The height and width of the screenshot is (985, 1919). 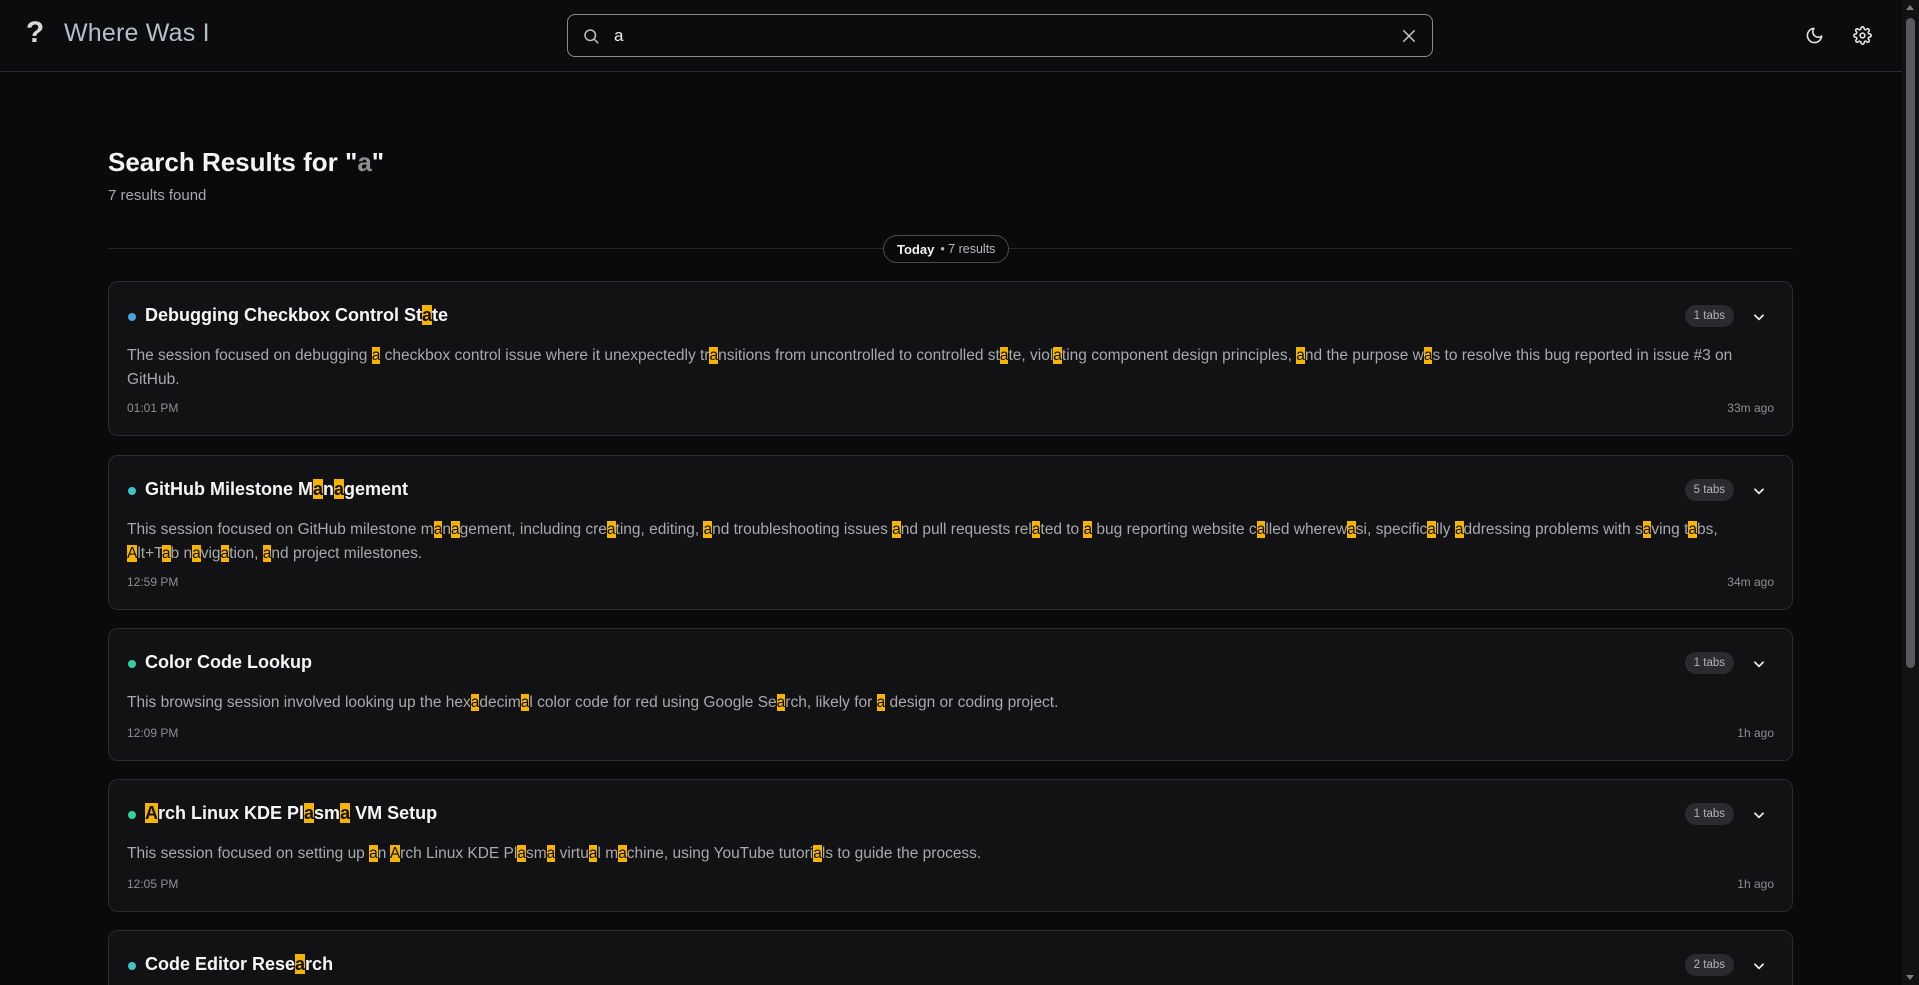 I want to click on session-title: GitHub Milestone Management, so click(x=276, y=489).